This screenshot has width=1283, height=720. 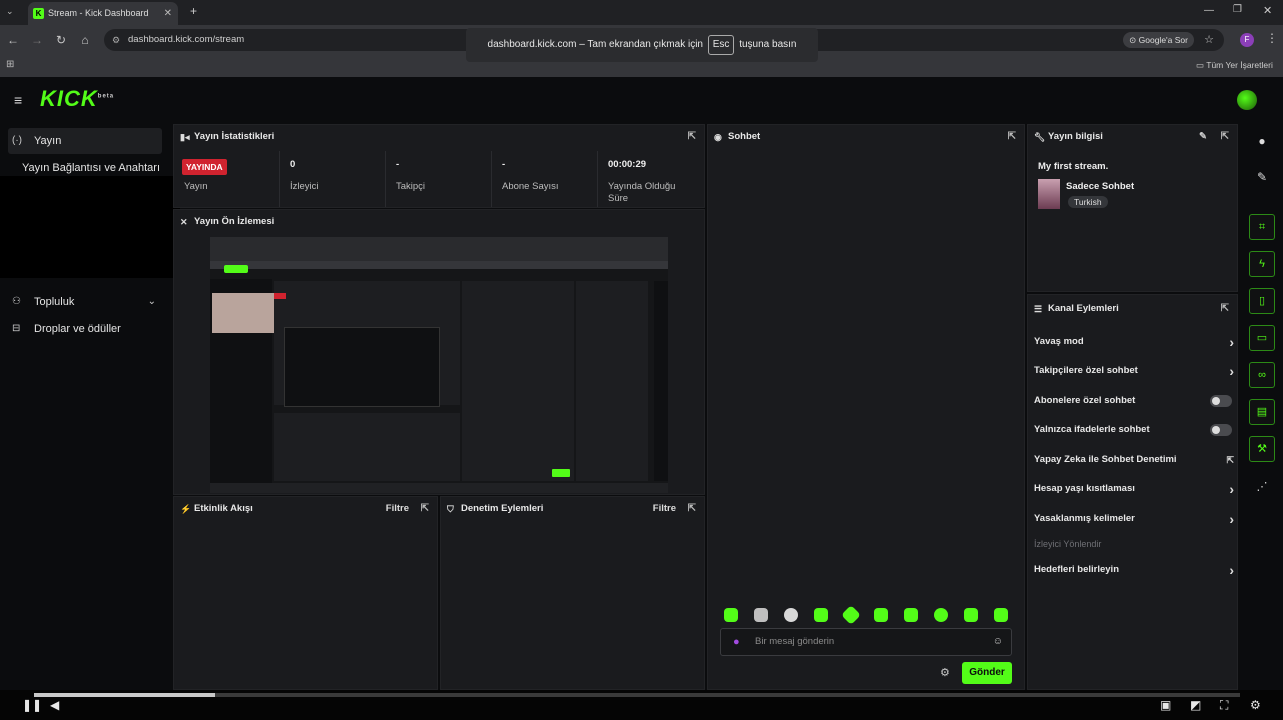 What do you see at coordinates (727, 695) in the screenshot?
I see `video-progress-track` at bounding box center [727, 695].